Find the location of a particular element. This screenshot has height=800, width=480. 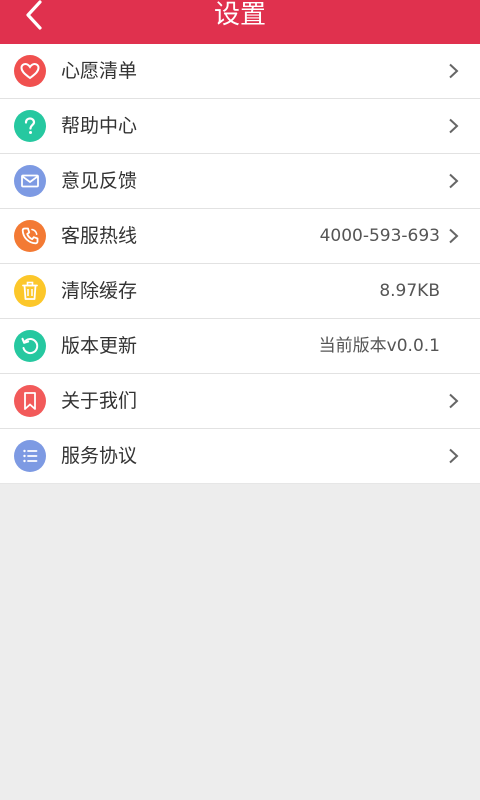

cache-size: 8.97KB is located at coordinates (409, 291).